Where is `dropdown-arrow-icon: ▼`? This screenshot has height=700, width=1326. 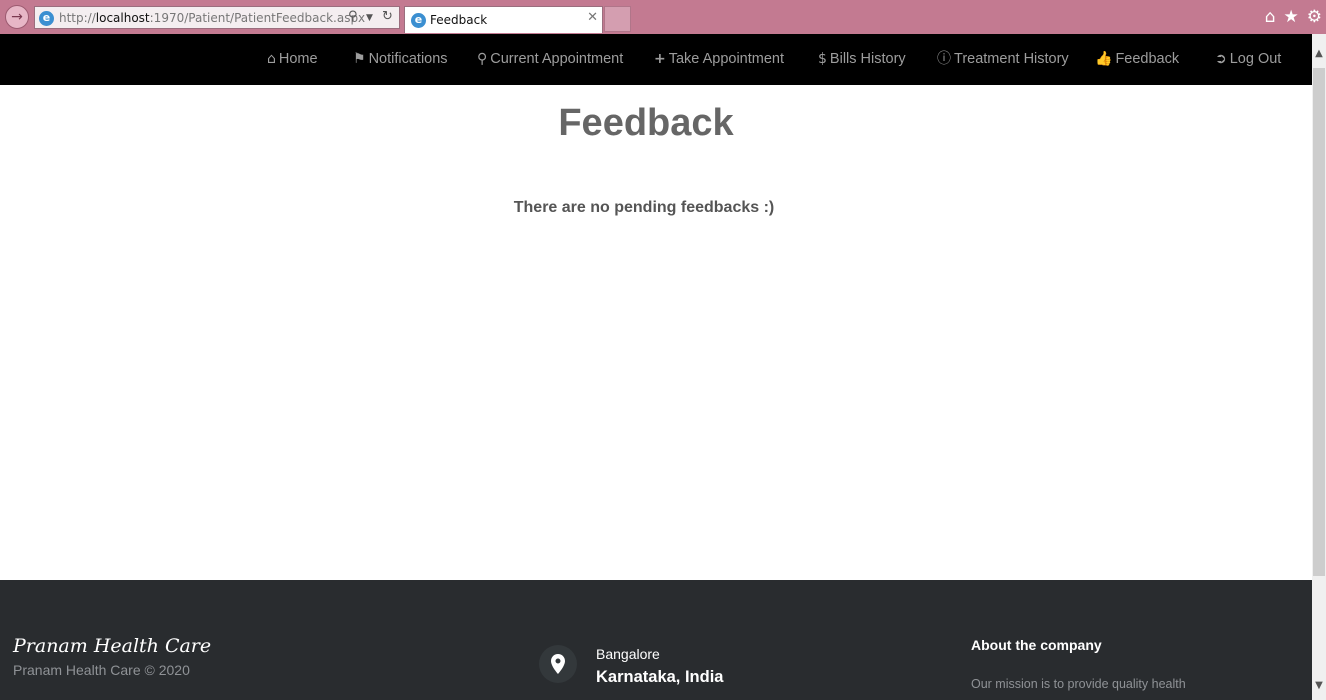
dropdown-arrow-icon: ▼ is located at coordinates (369, 18).